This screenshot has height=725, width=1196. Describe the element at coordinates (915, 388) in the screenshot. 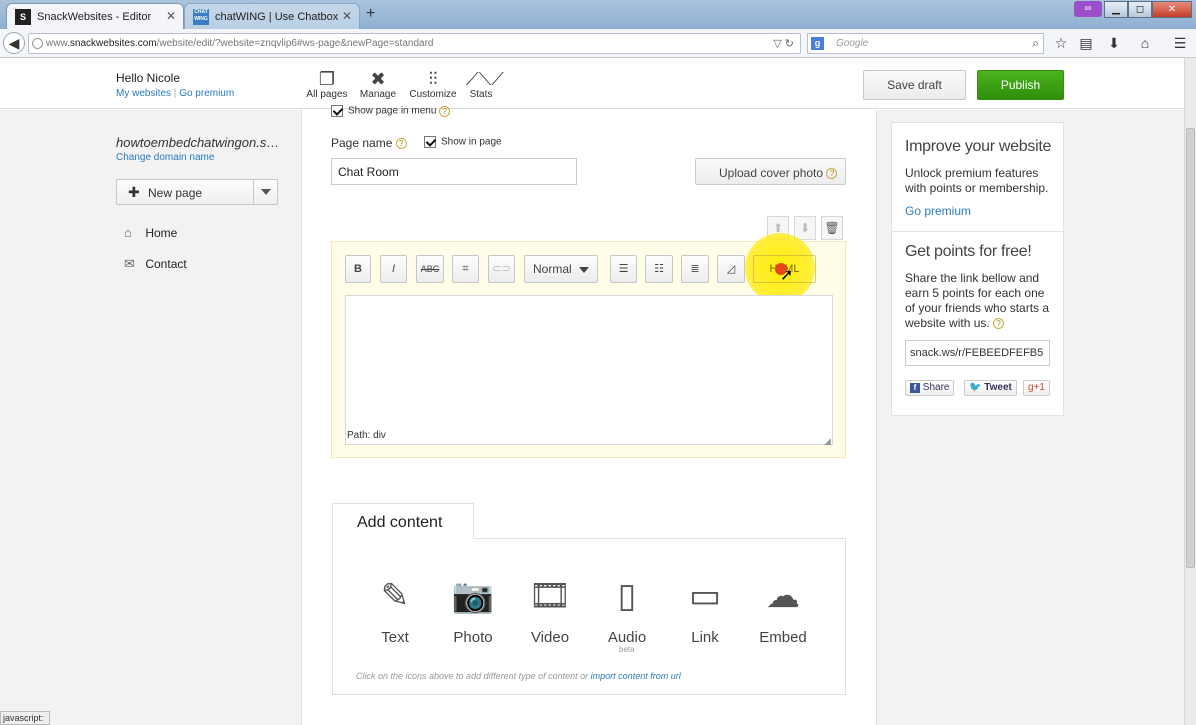

I see `facebook-icon: f` at that location.